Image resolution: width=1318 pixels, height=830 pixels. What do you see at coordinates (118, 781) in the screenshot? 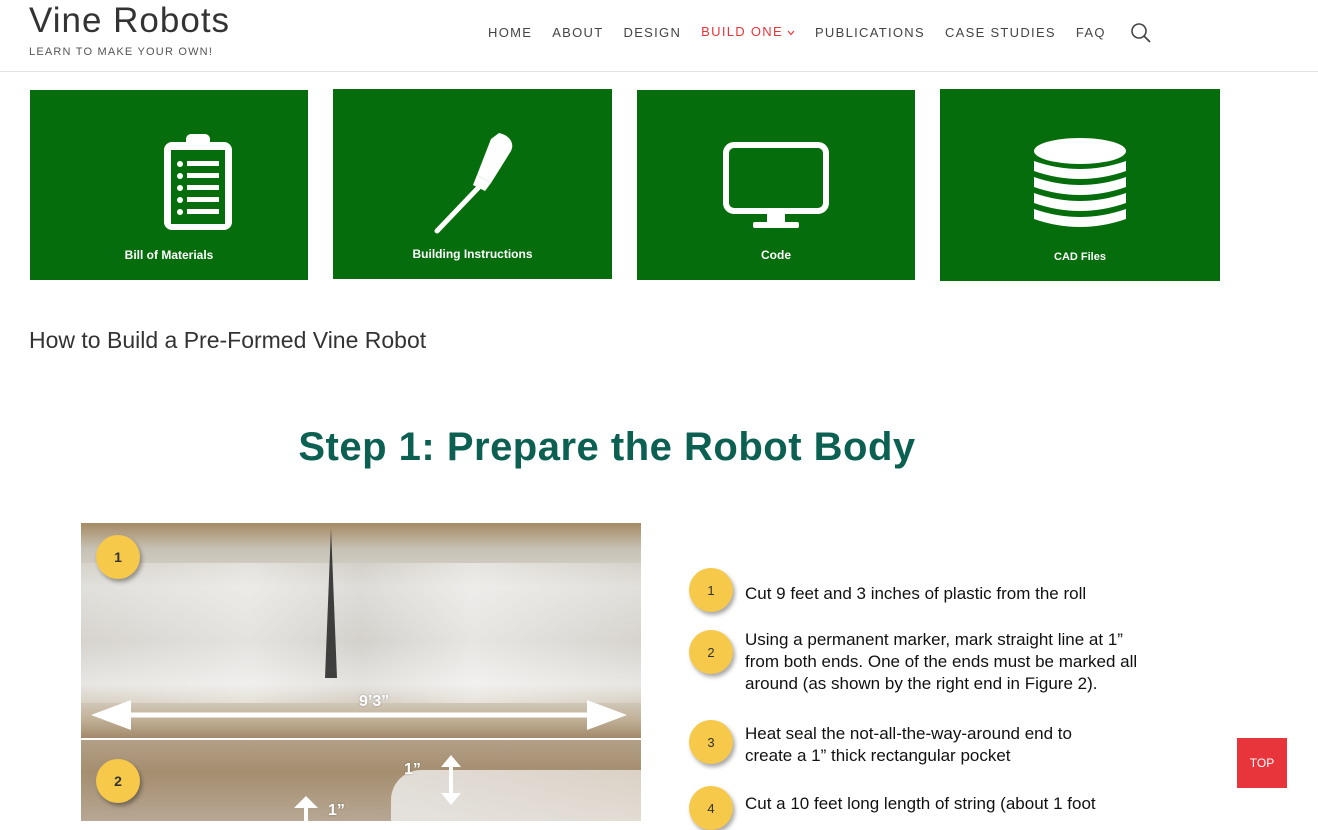
I see `photo-badge-2: 2` at bounding box center [118, 781].